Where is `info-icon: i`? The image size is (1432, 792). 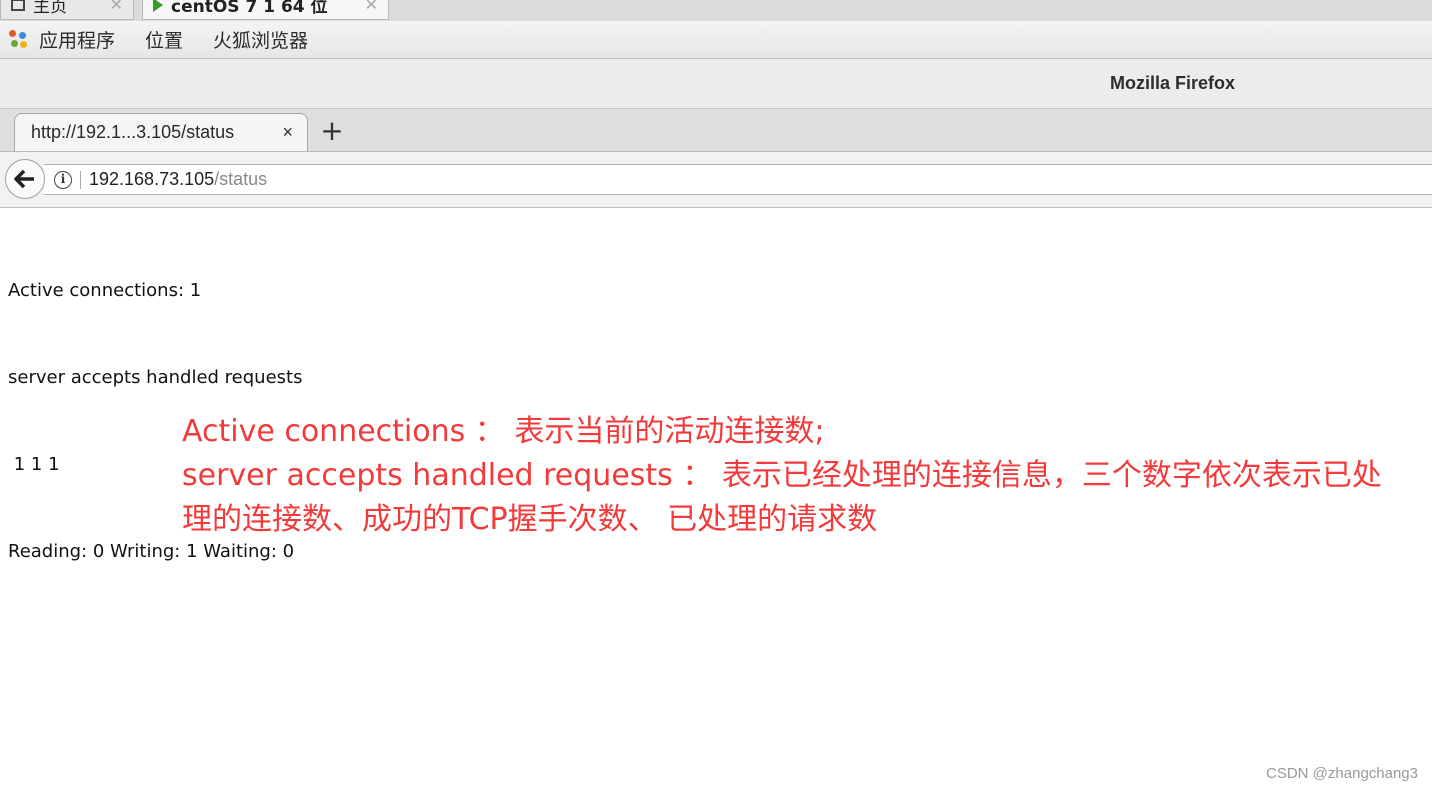 info-icon: i is located at coordinates (63, 179).